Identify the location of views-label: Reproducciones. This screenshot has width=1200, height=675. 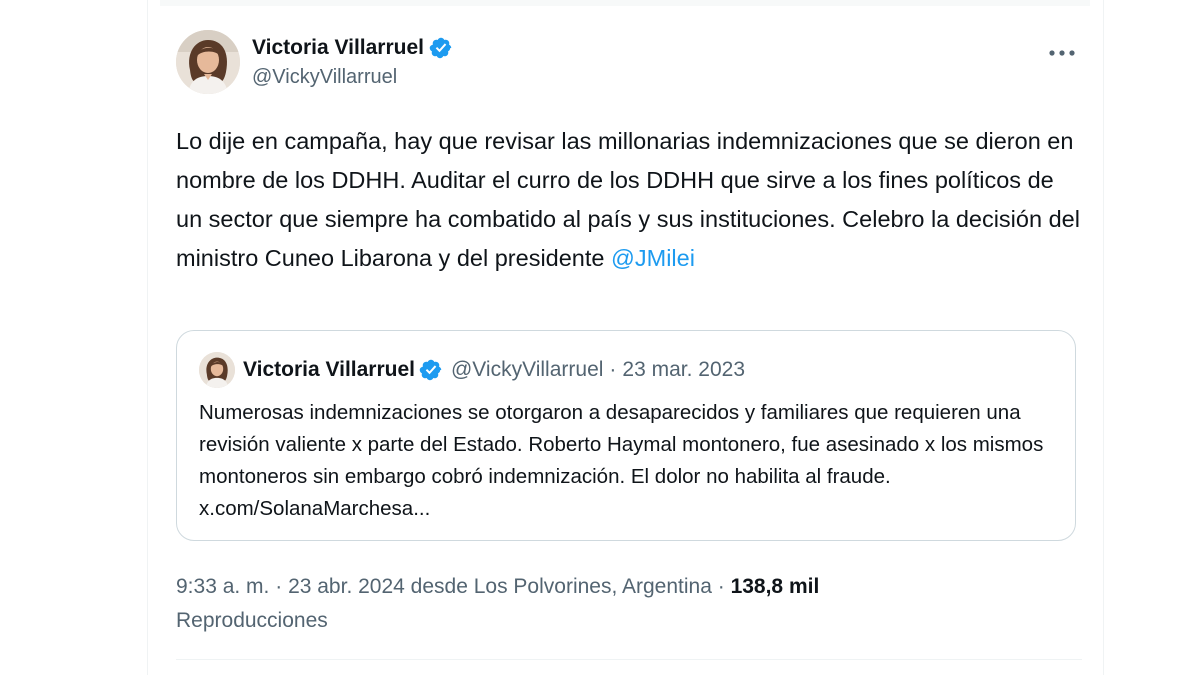
(252, 620).